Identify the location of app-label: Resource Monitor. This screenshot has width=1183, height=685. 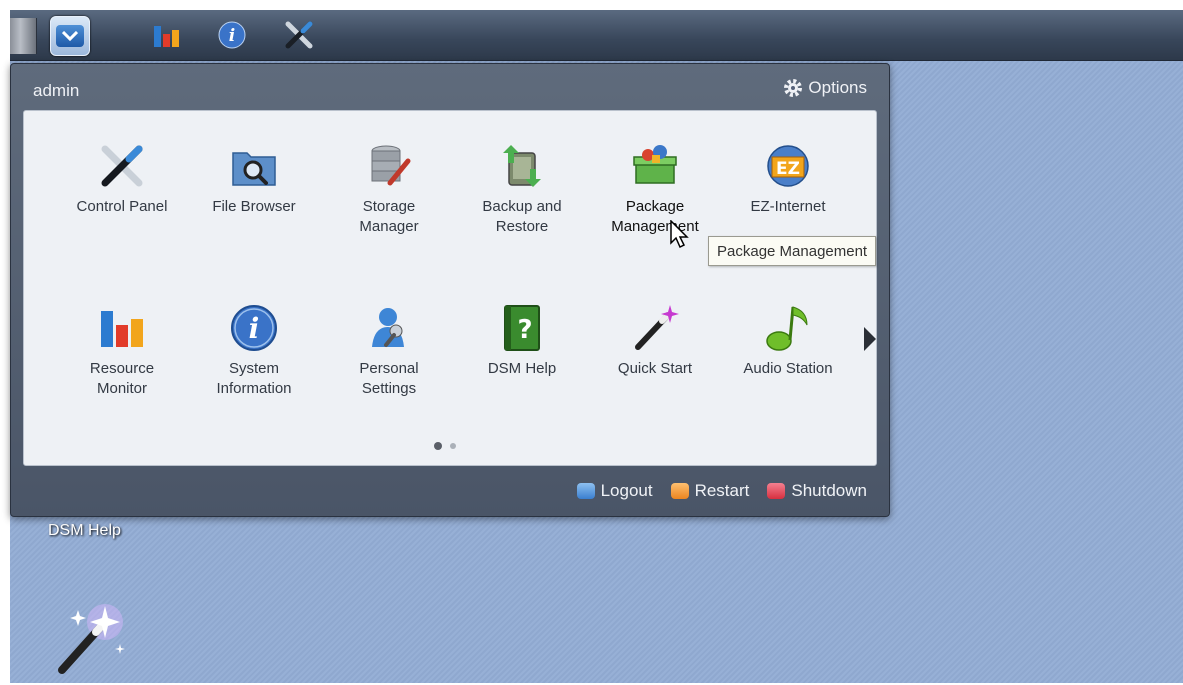
(122, 378).